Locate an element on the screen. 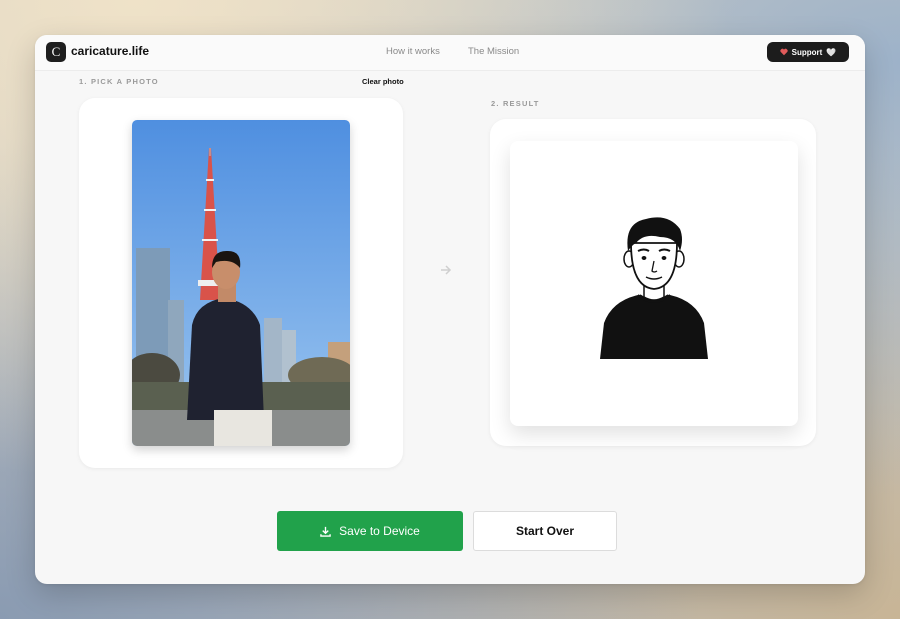 The image size is (900, 619). support-button: Support 🤍 is located at coordinates (808, 52).